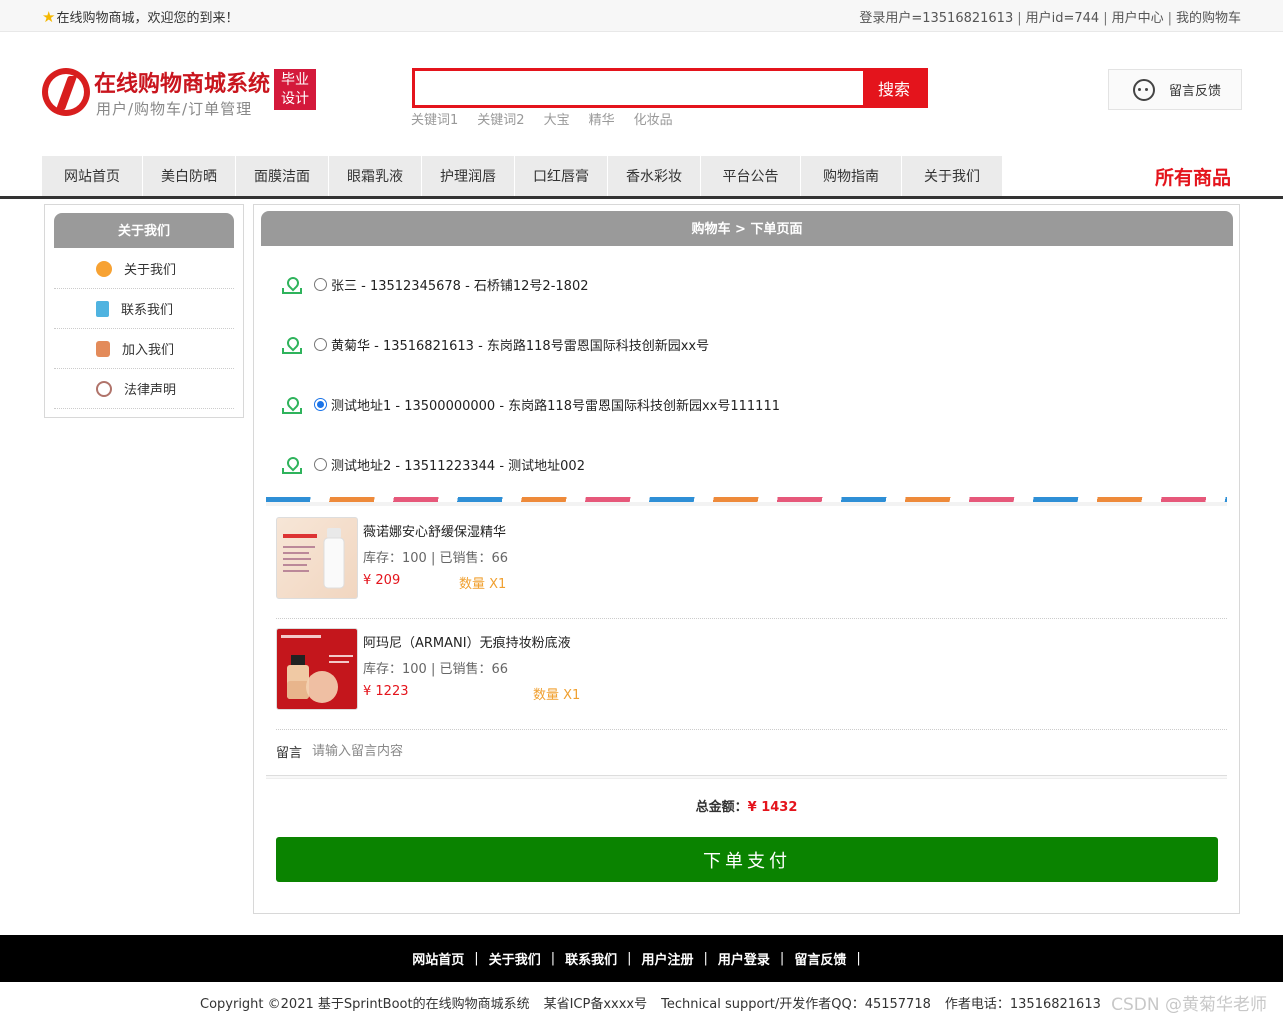 The image size is (1283, 1020). What do you see at coordinates (282, 176) in the screenshot?
I see `nav-item-mask: 面膜洁面` at bounding box center [282, 176].